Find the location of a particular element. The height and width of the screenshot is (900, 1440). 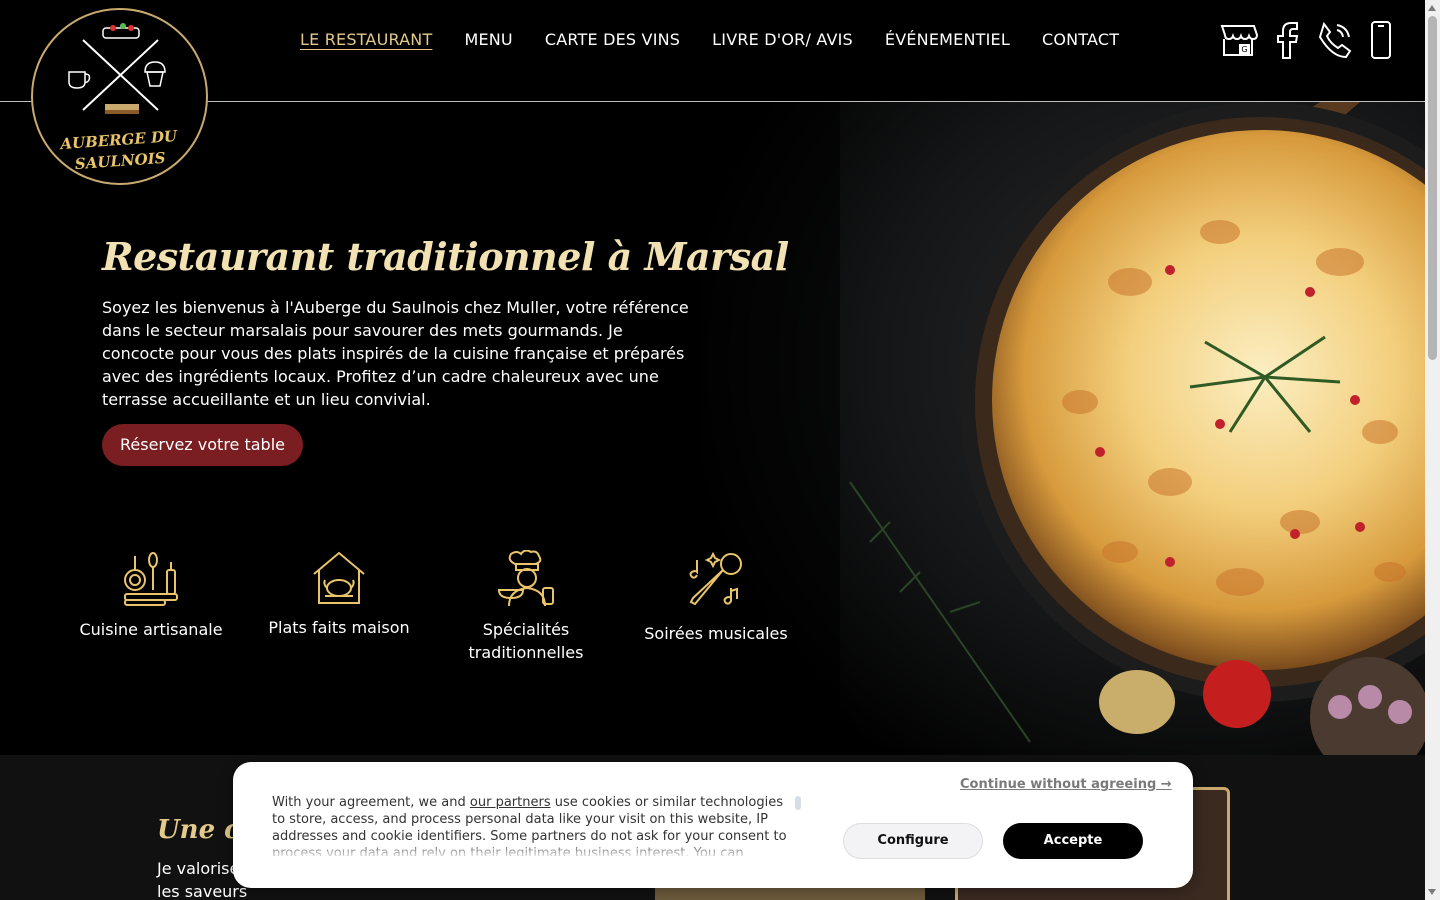

nav-item-le-restaurant: LE RESTAURANT is located at coordinates (366, 39).